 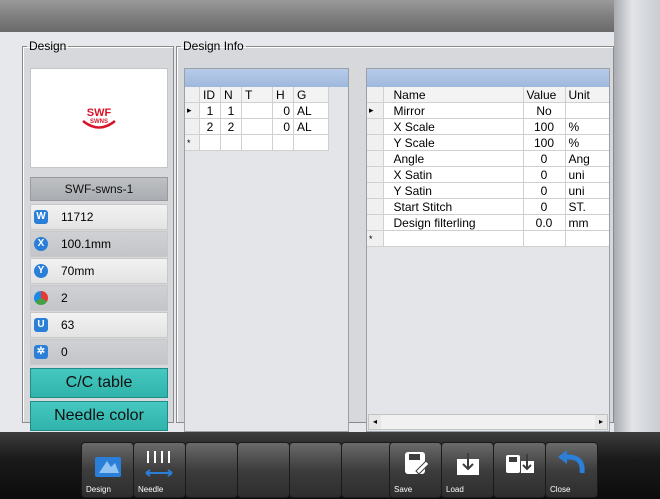 I want to click on scroll-right-arrow-icon: ▸, so click(x=601, y=422).